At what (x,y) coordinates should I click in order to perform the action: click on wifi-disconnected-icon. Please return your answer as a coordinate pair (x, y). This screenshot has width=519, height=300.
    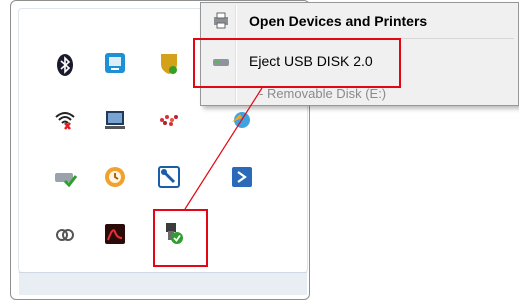
    Looking at the image, I should click on (65, 120).